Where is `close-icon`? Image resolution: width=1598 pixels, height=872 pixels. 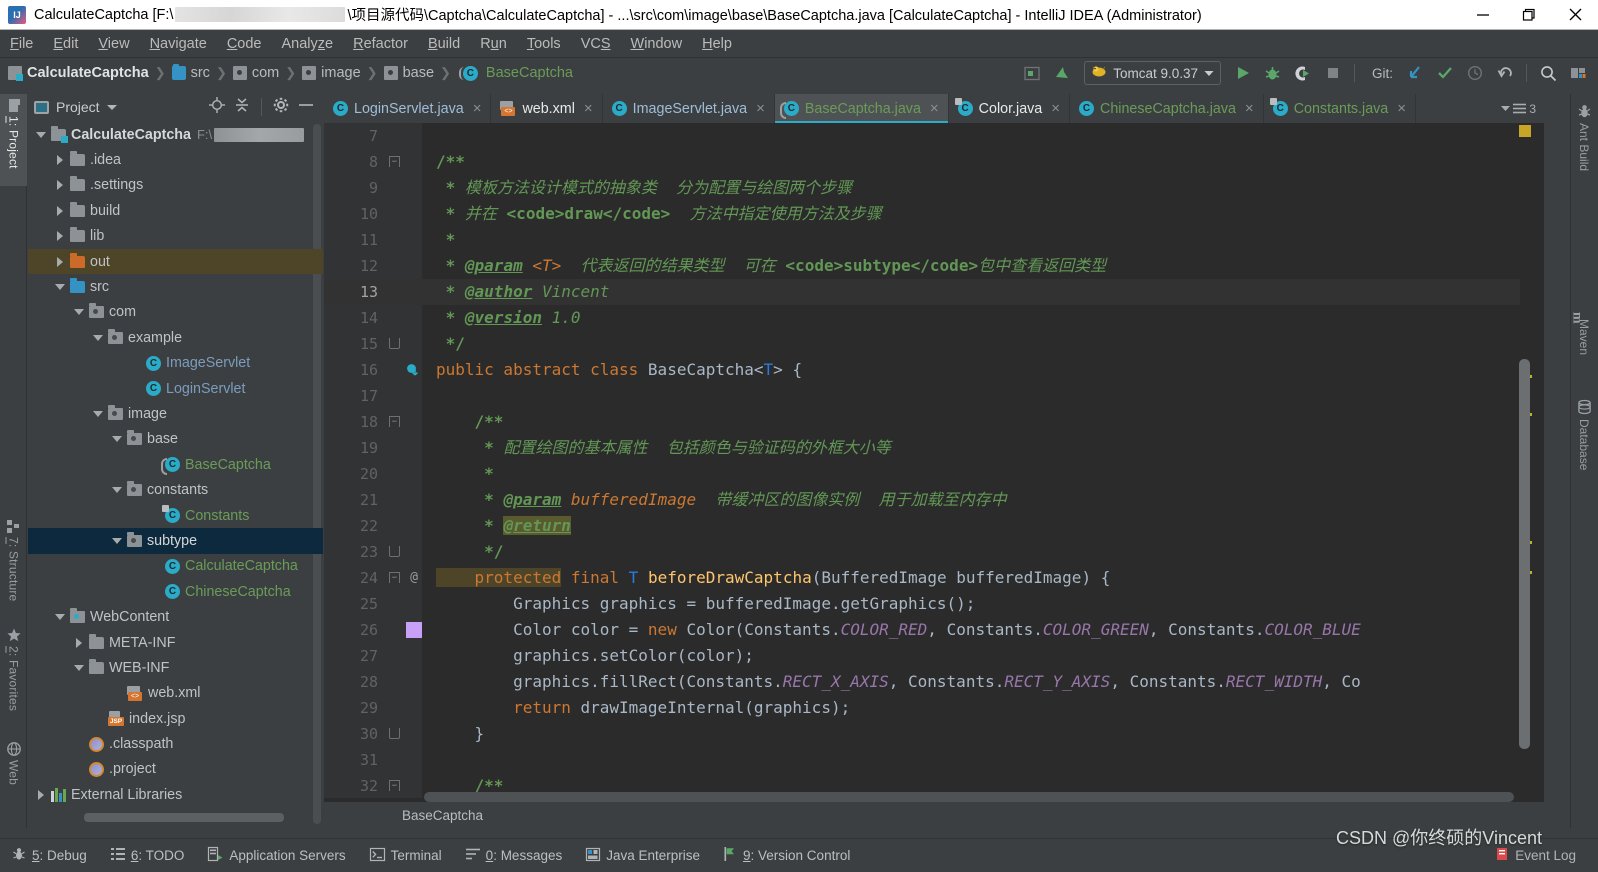
close-icon is located at coordinates (1575, 14).